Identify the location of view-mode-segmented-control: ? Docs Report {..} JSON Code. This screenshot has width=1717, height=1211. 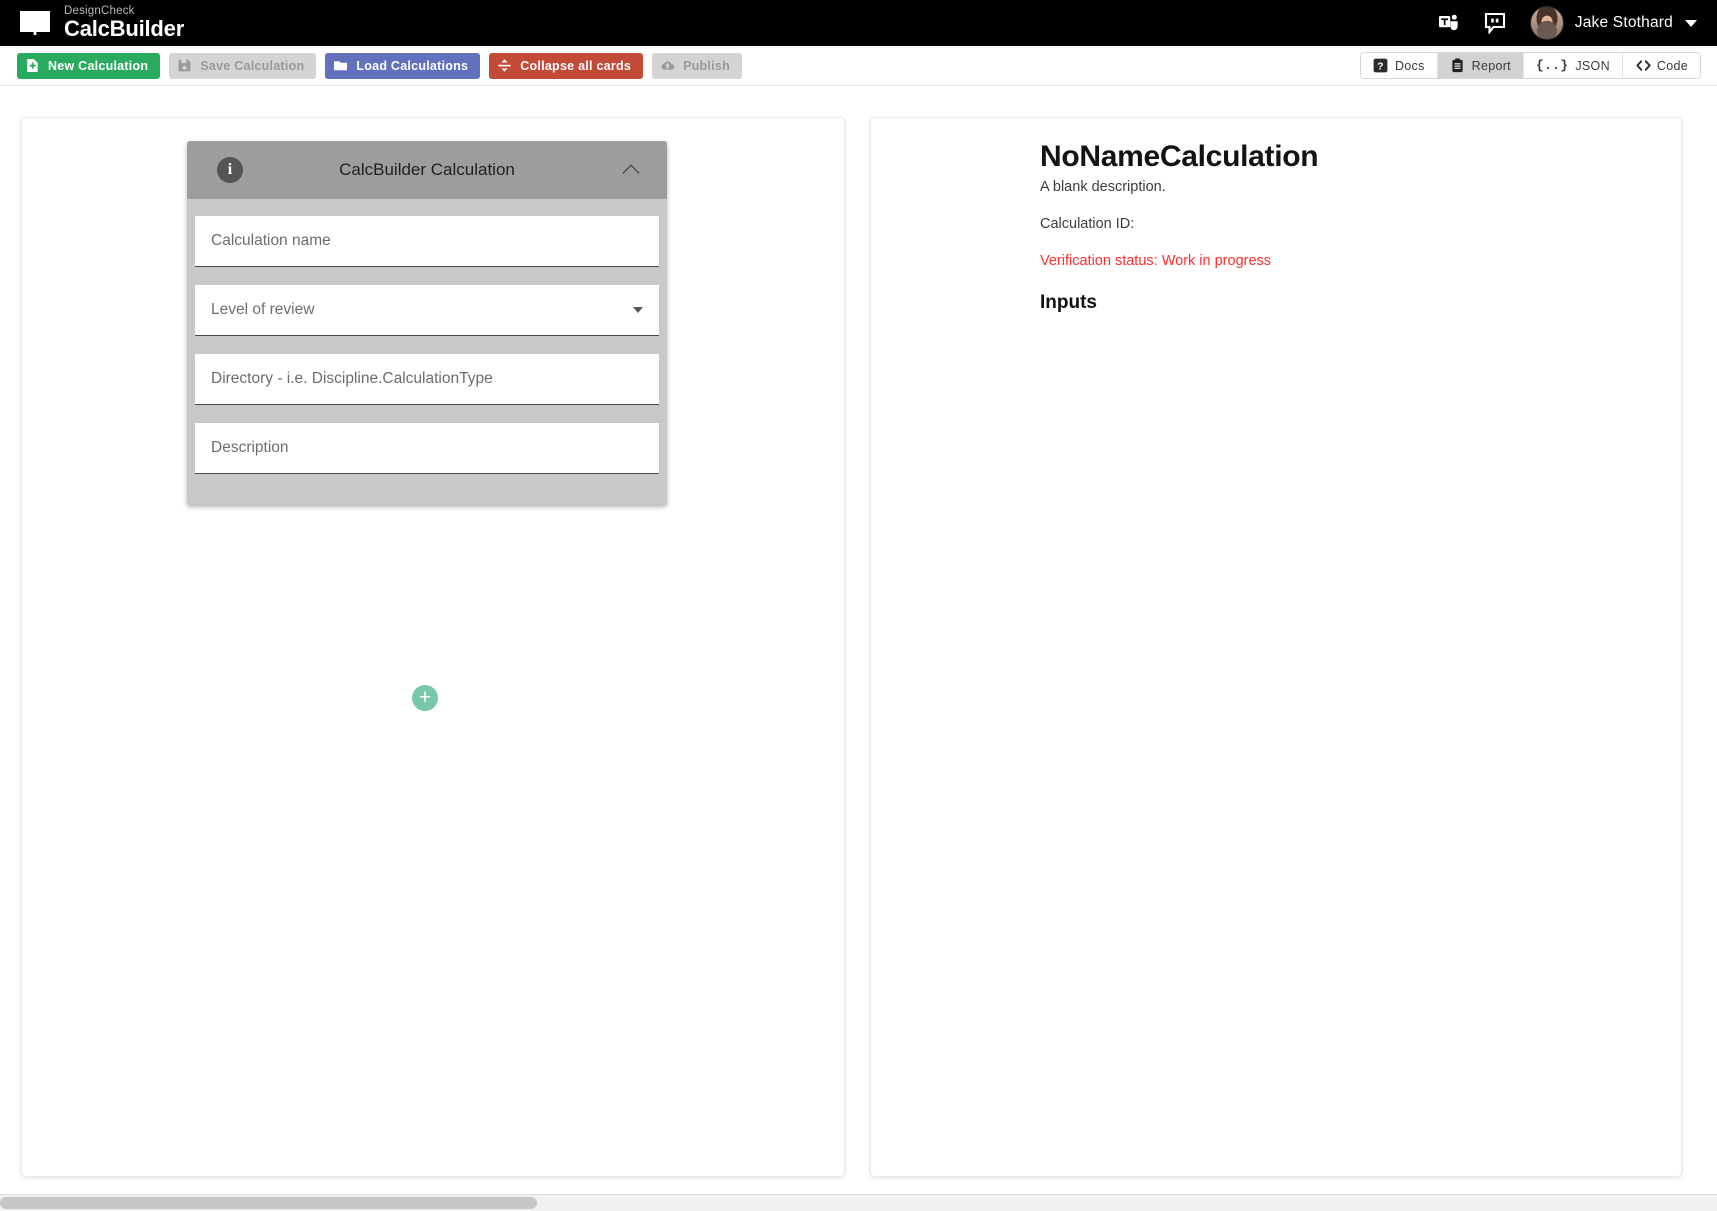
(1530, 65).